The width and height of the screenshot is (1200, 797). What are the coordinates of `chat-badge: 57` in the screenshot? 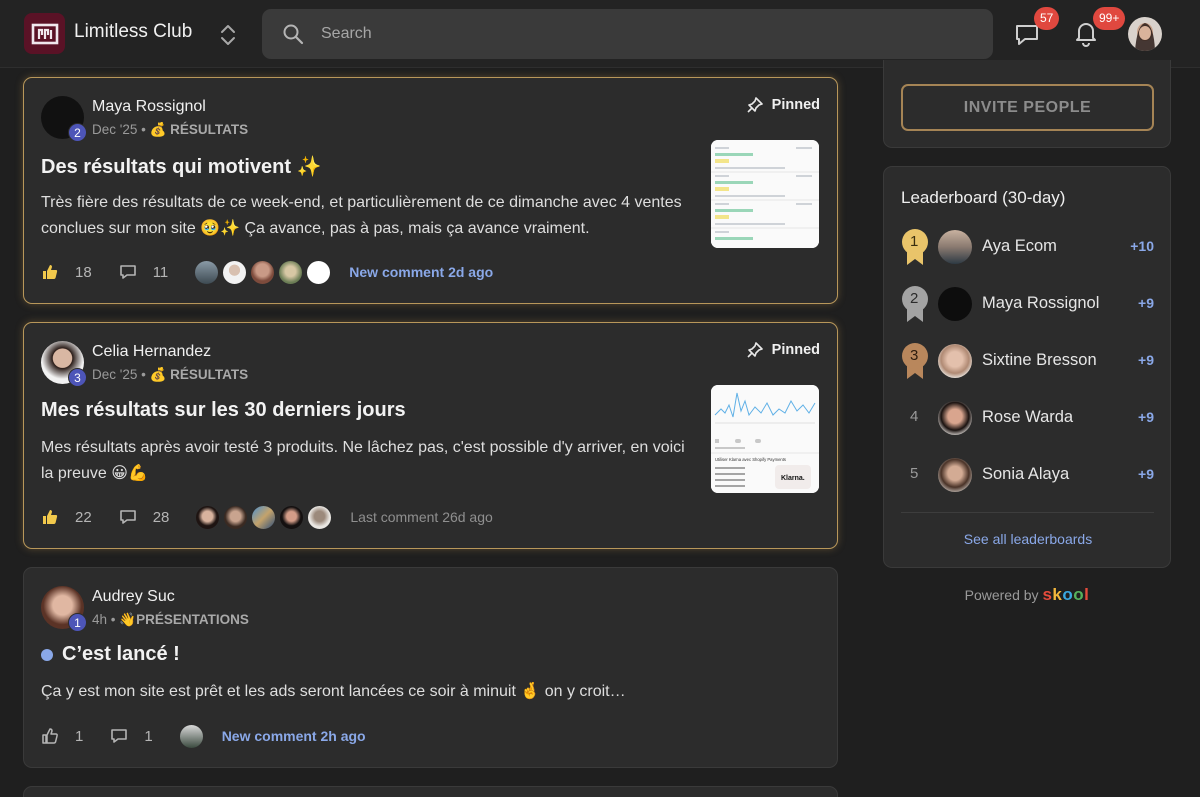 It's located at (1047, 18).